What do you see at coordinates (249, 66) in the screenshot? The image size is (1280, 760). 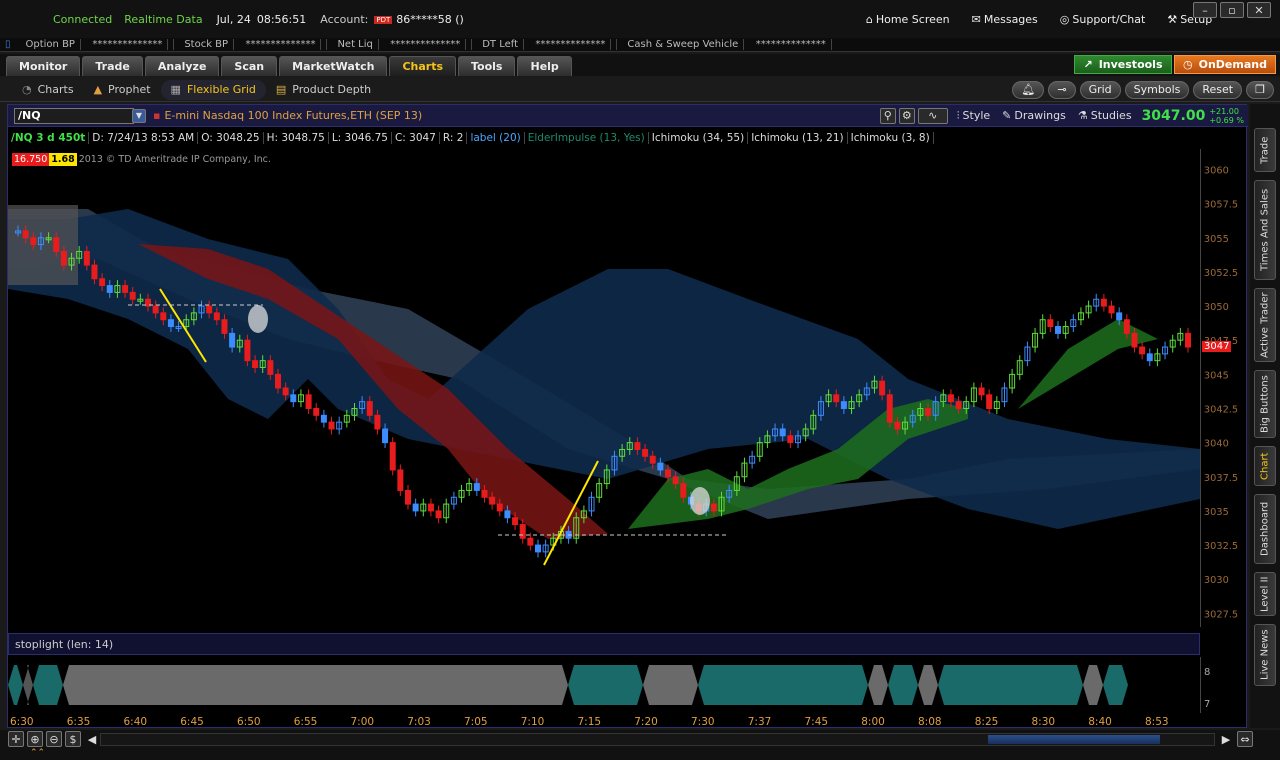 I see `tab-scan: Scan` at bounding box center [249, 66].